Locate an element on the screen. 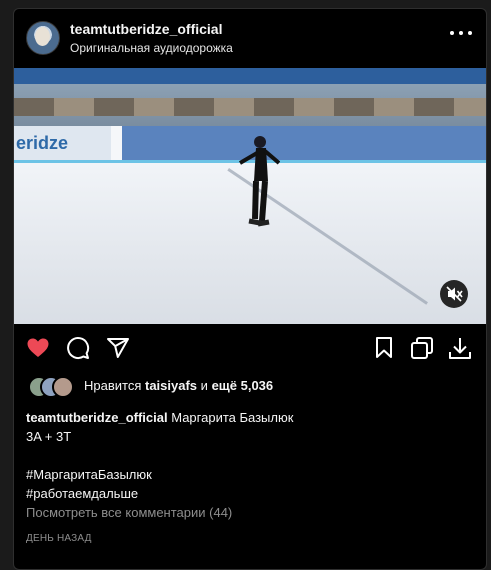 Image resolution: width=491 pixels, height=570 pixels. likes-count: Нравится taisiyafs и ещё 5,036 is located at coordinates (178, 385).